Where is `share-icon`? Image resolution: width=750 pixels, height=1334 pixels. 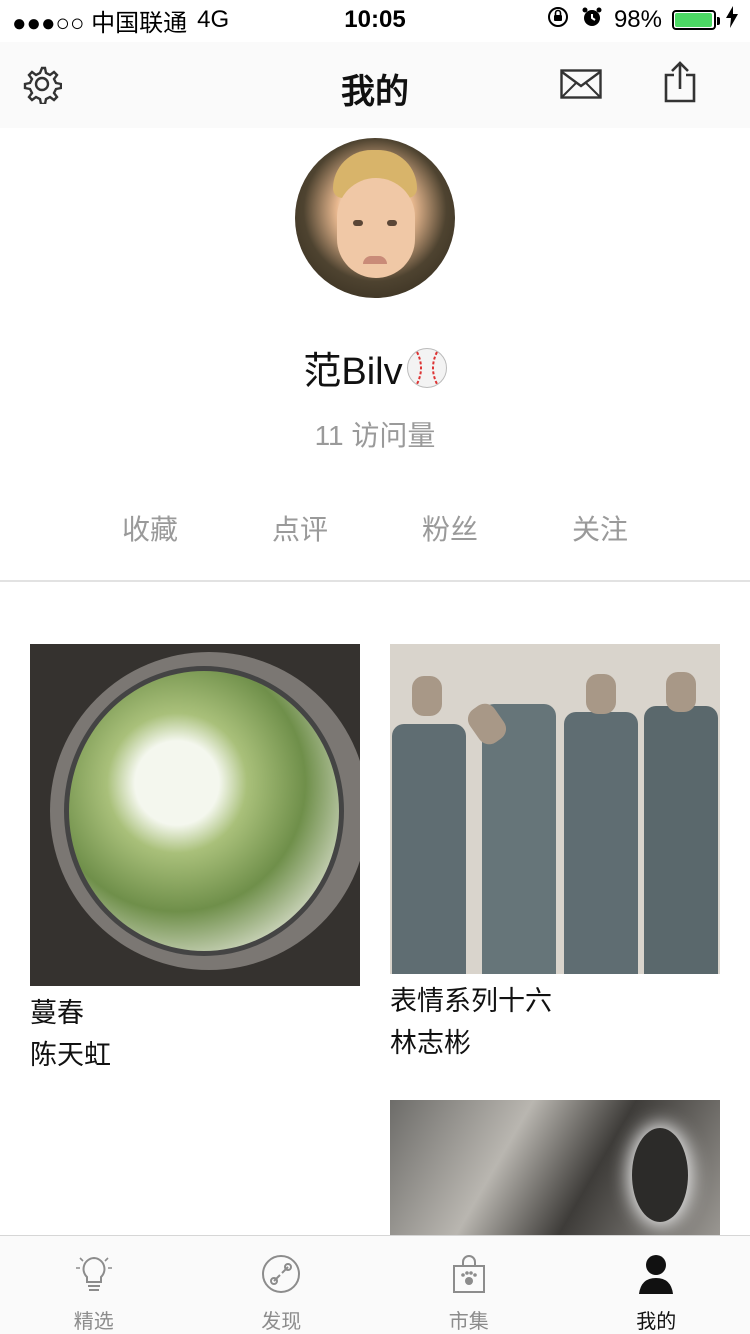 share-icon is located at coordinates (680, 84).